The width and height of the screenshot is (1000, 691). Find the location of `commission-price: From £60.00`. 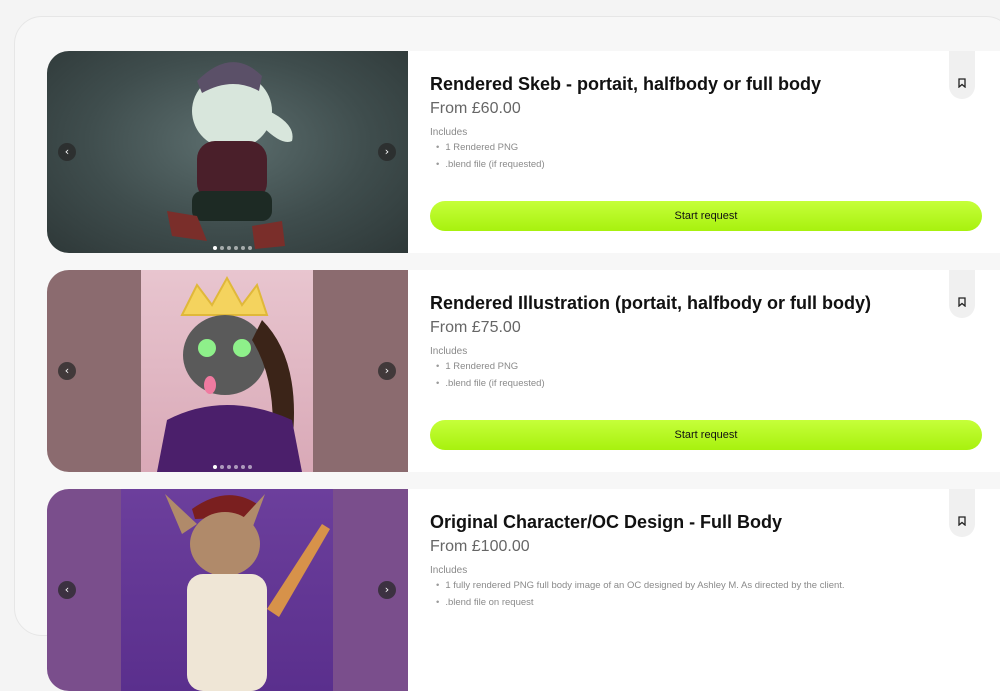

commission-price: From £60.00 is located at coordinates (475, 108).